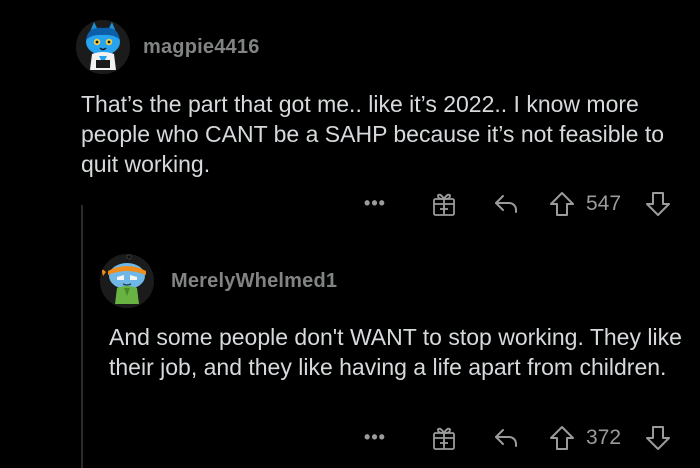 The height and width of the screenshot is (468, 700). I want to click on vote-count: 547, so click(604, 203).